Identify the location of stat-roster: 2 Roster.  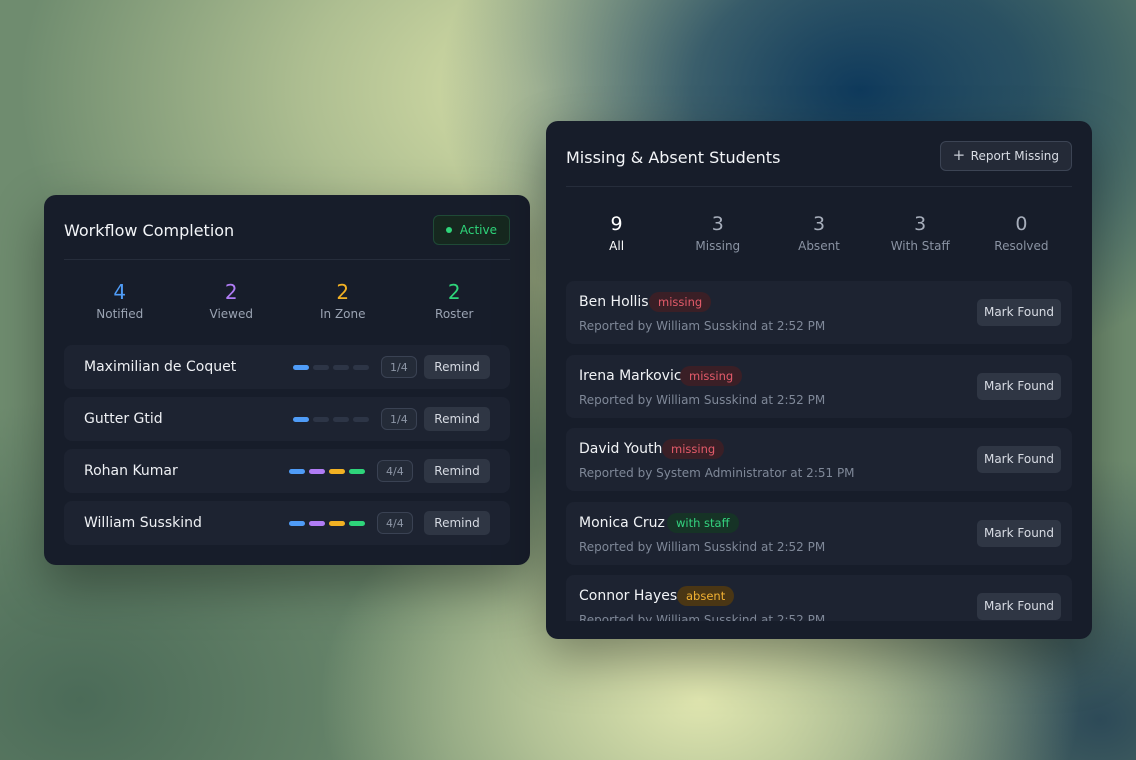
(455, 302).